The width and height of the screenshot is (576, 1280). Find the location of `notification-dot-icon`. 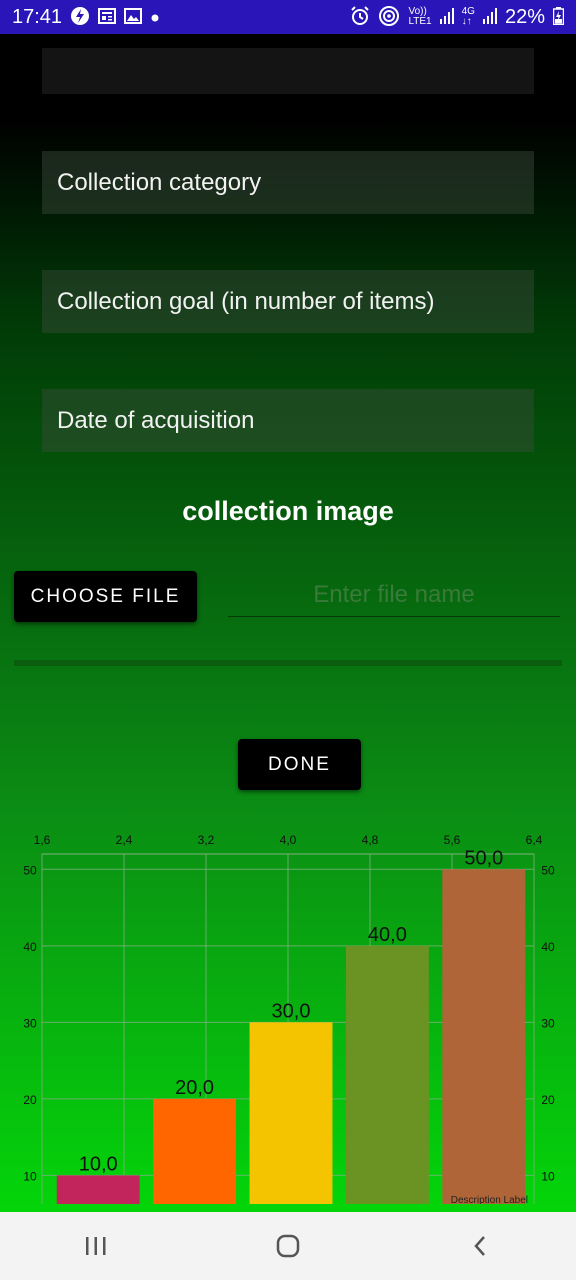

notification-dot-icon is located at coordinates (155, 17).